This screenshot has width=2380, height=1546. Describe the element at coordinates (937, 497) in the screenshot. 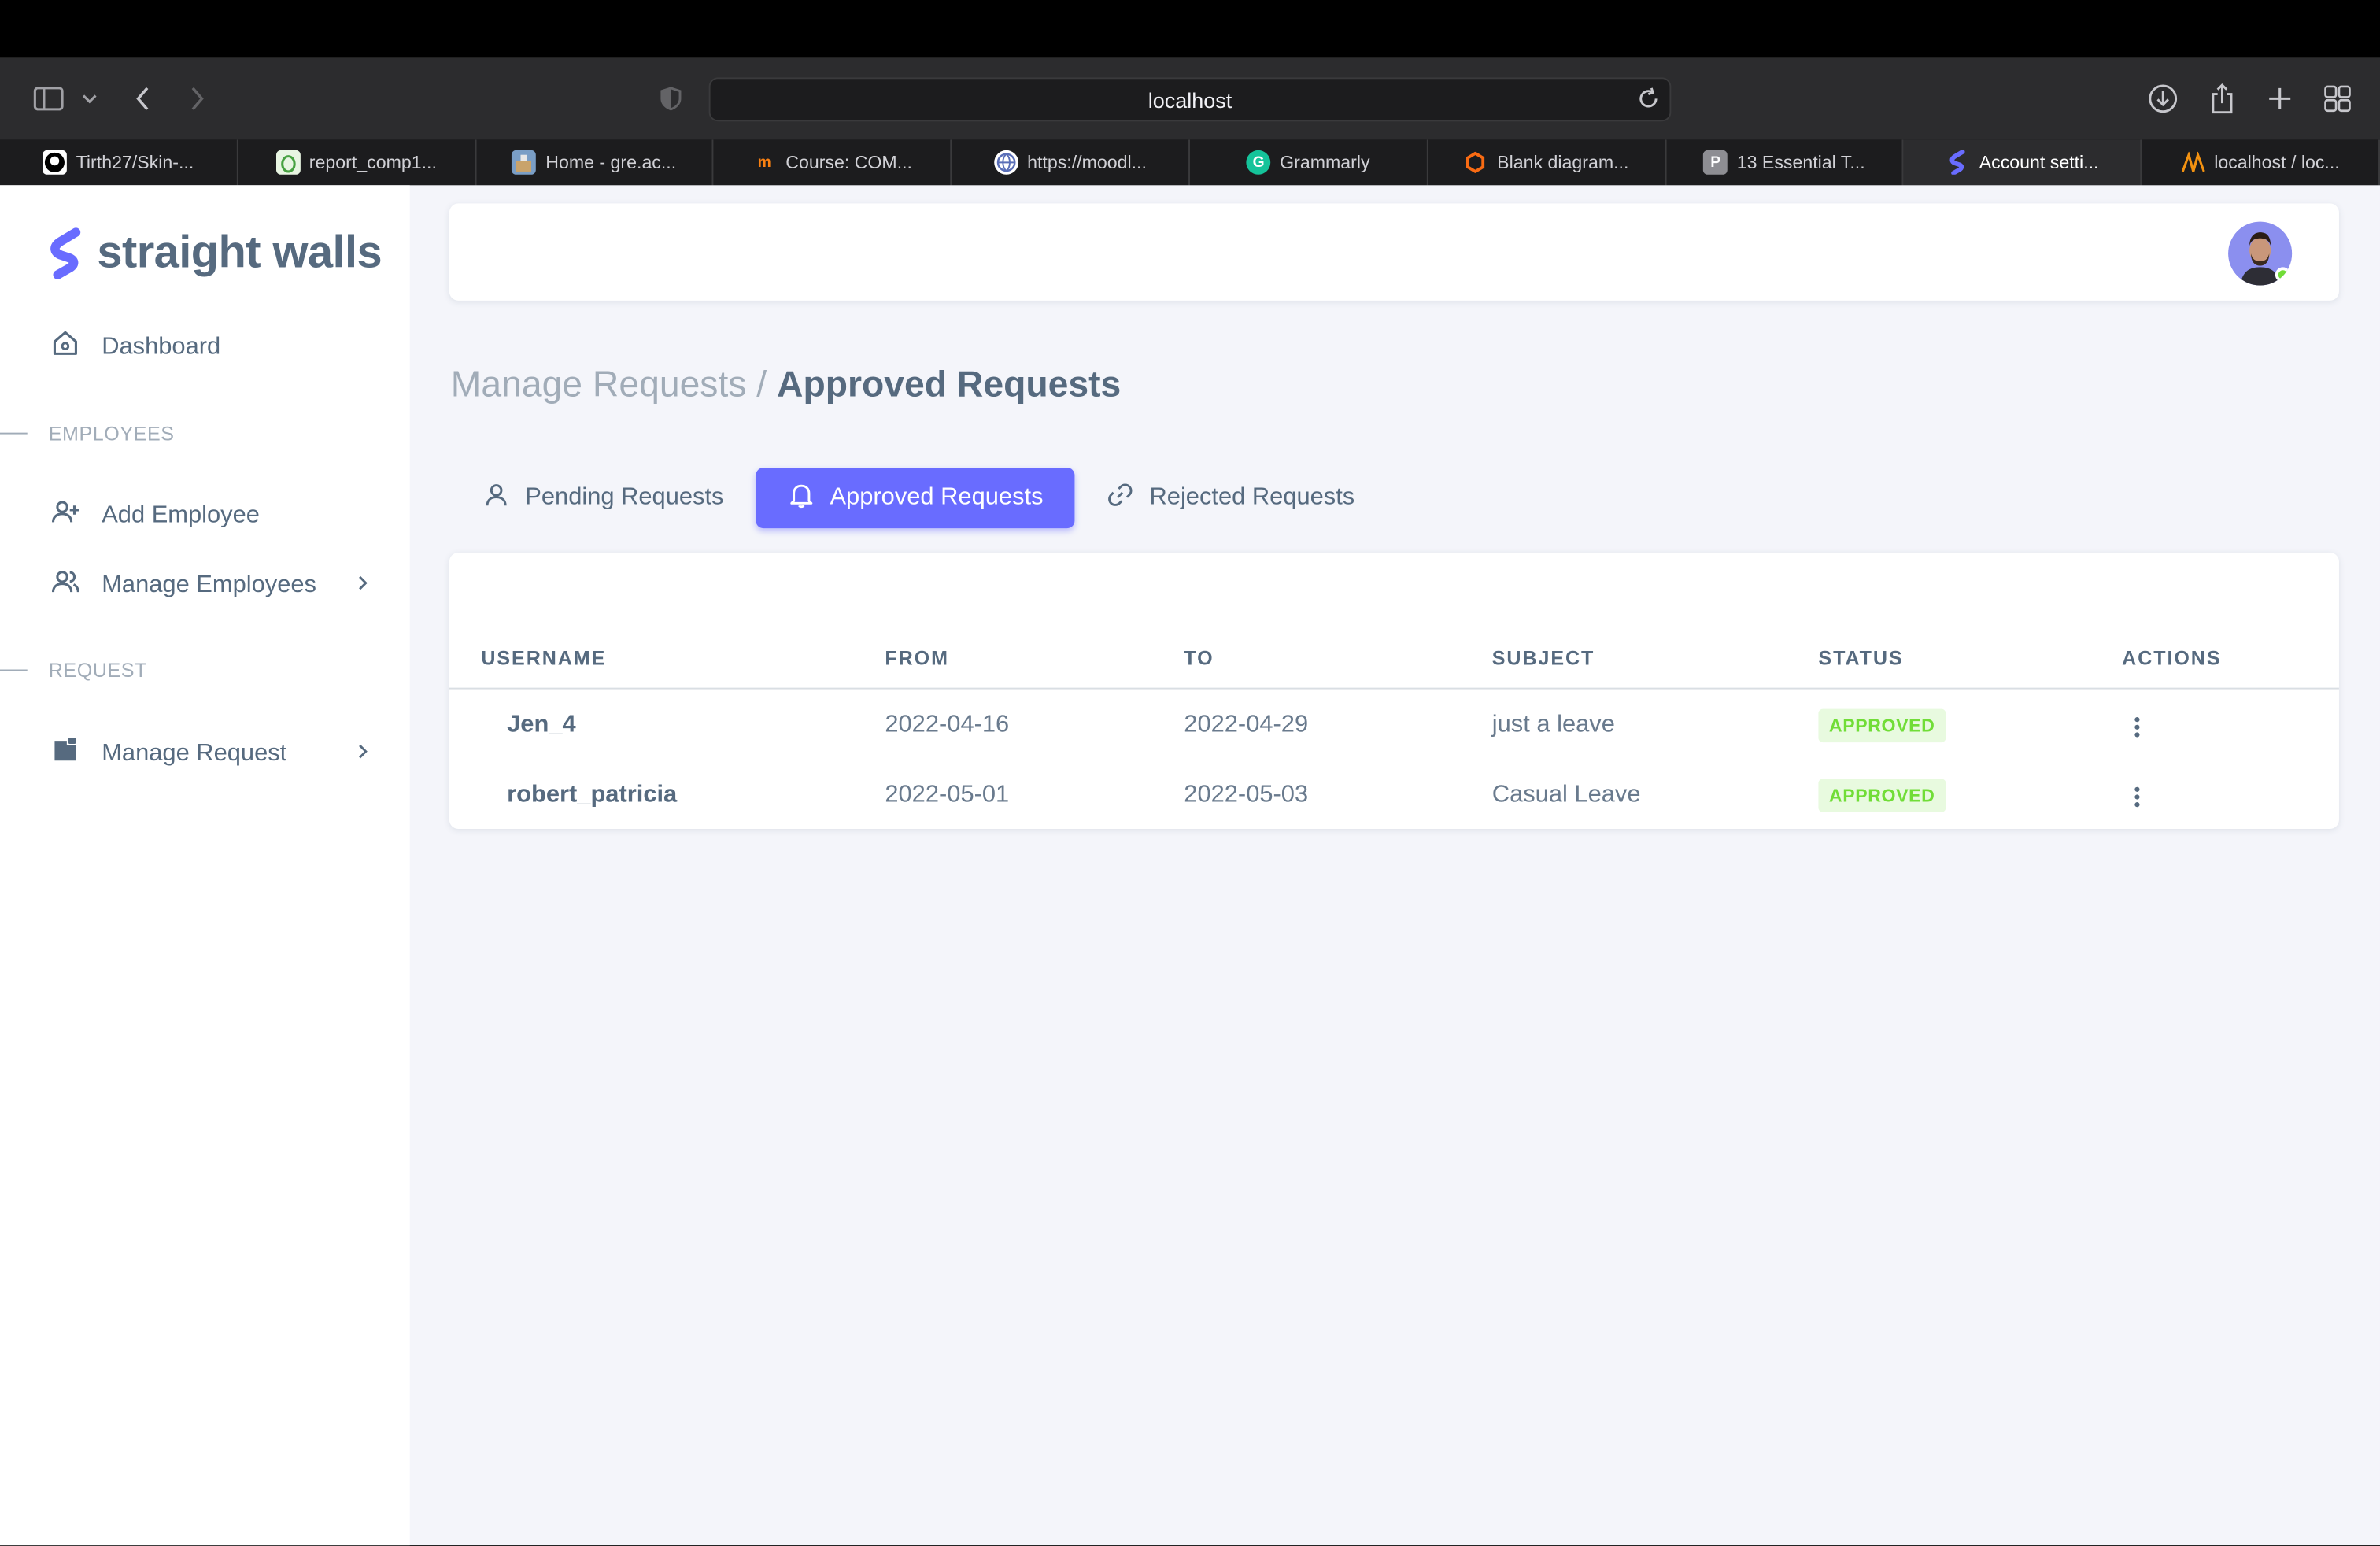

I see `tab-label: Approved Requests` at that location.